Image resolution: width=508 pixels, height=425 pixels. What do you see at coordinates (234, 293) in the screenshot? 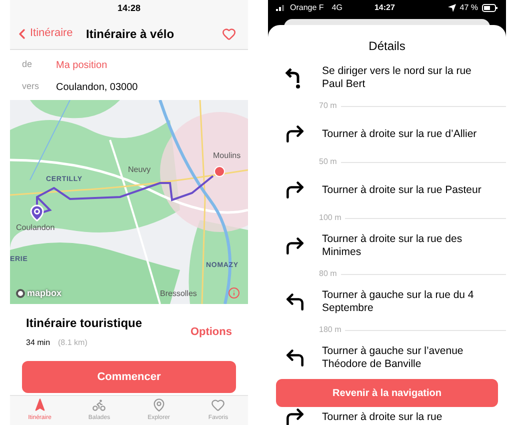
I see `info-icon` at bounding box center [234, 293].